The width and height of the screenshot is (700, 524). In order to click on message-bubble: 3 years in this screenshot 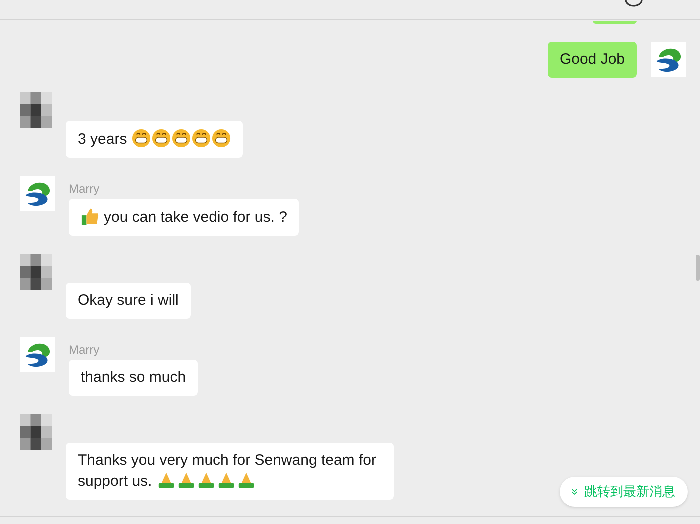, I will do `click(155, 139)`.